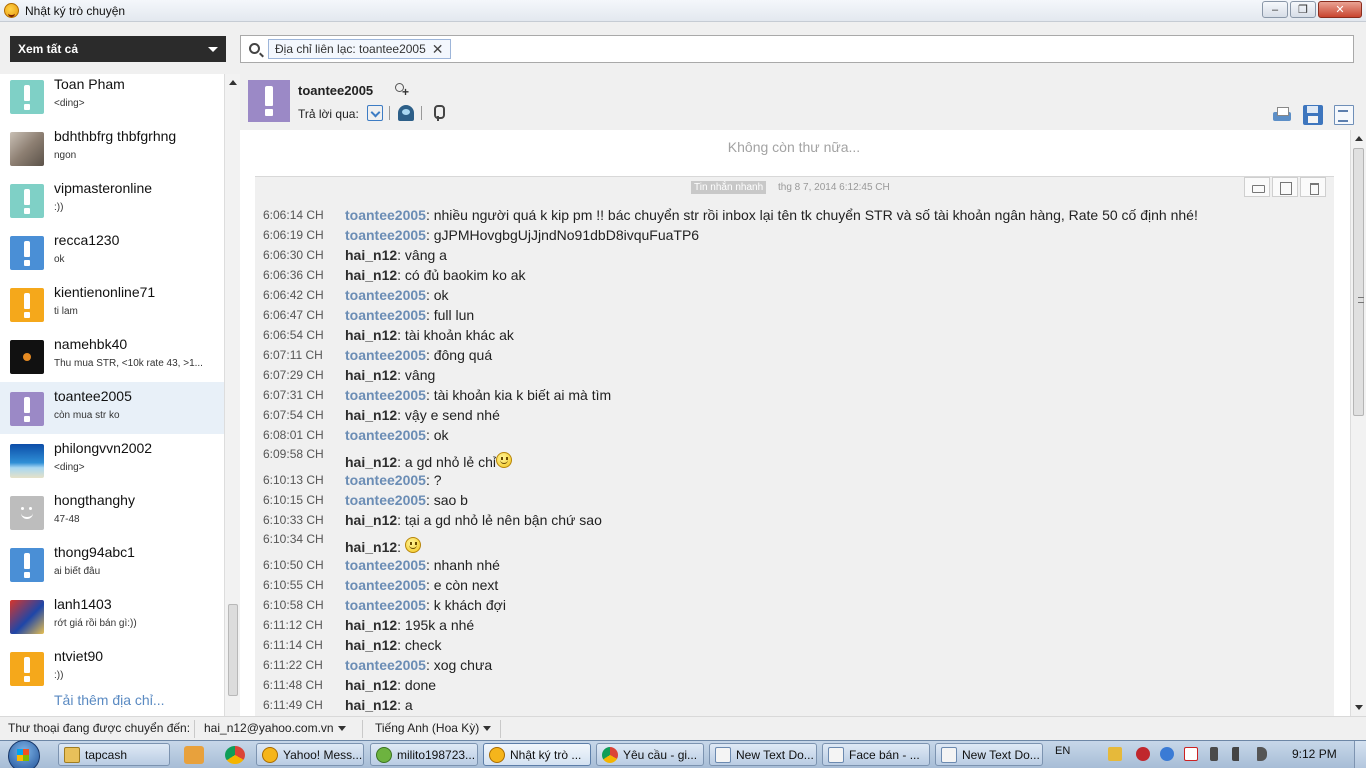 This screenshot has height=768, width=1366. Describe the element at coordinates (112, 252) in the screenshot. I see `contact-item: recca1230 ok` at that location.